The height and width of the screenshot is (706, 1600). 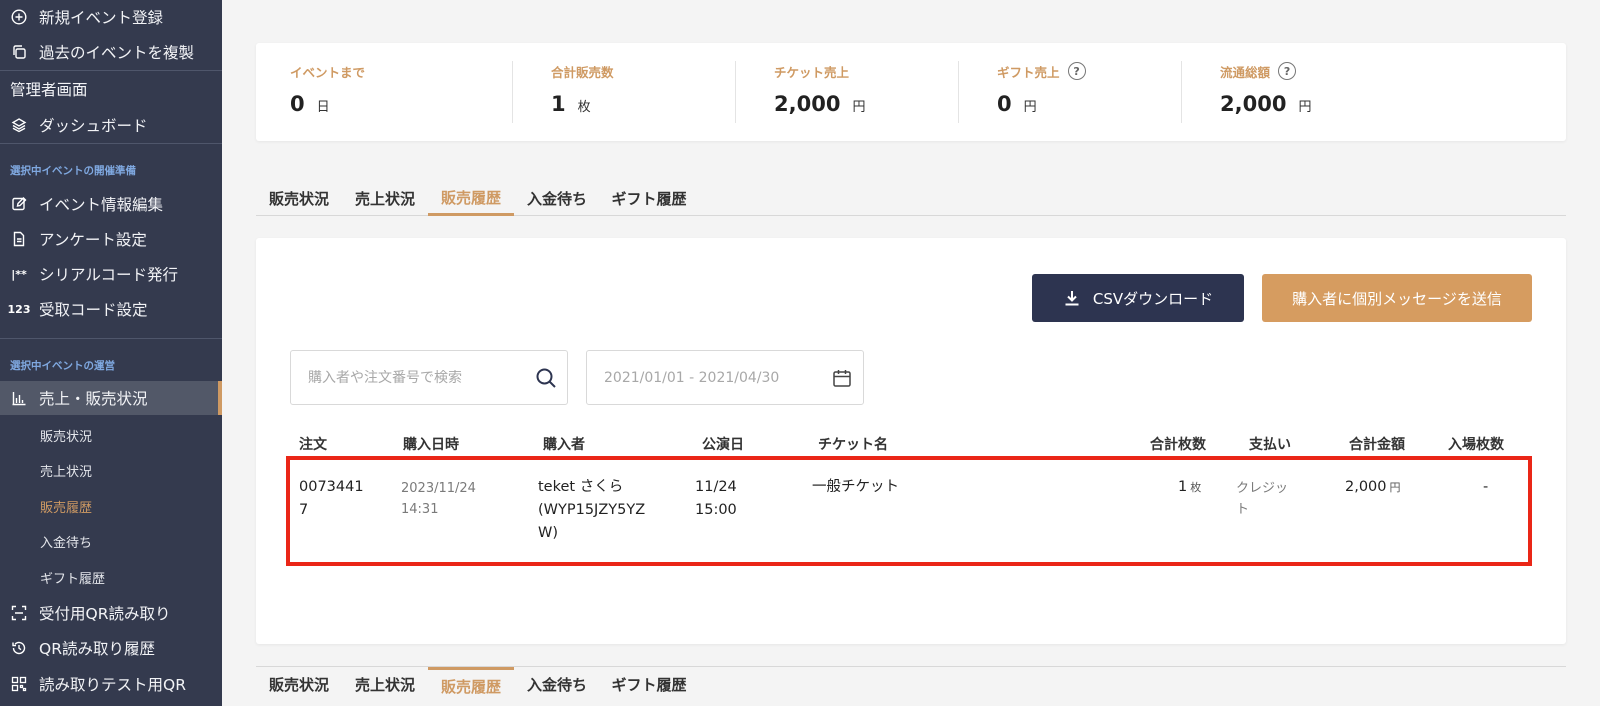 I want to click on search-input, so click(x=401, y=377).